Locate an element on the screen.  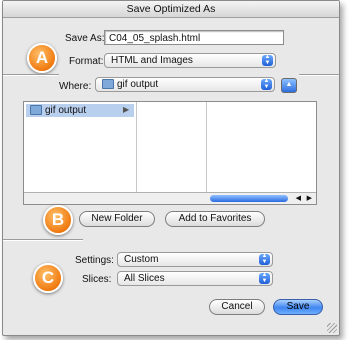
format-label: Format: is located at coordinates (86, 61).